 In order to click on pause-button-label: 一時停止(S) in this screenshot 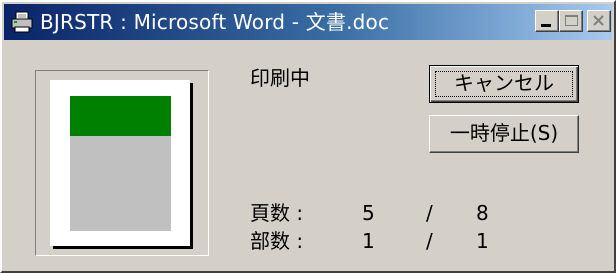, I will do `click(504, 133)`.